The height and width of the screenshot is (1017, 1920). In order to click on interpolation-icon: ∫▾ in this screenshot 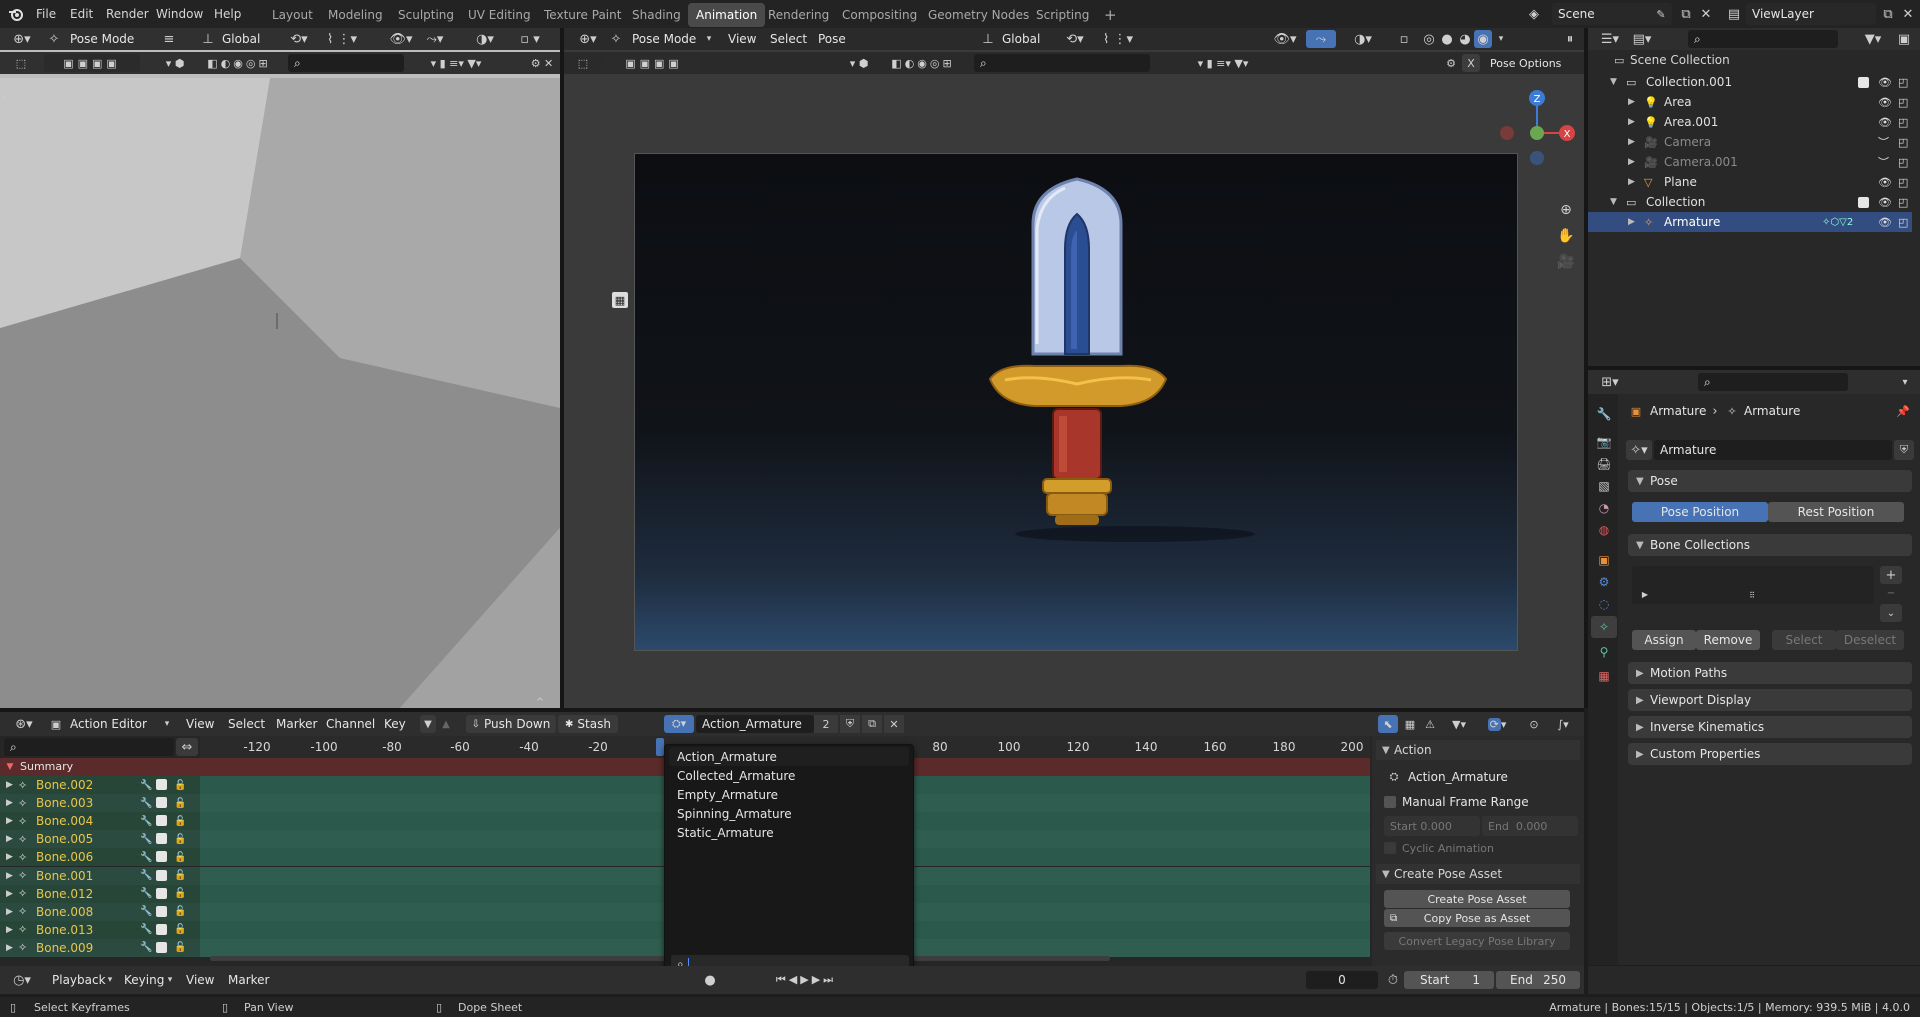, I will do `click(1563, 724)`.